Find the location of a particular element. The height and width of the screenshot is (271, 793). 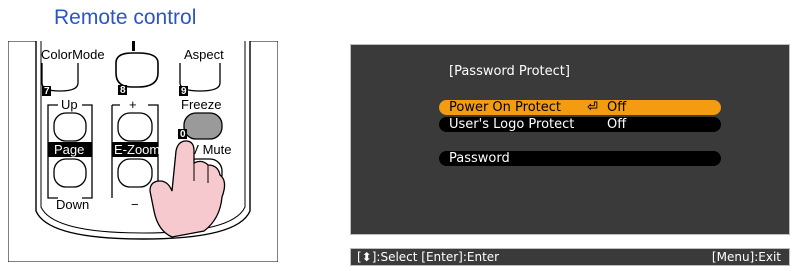

menu-item-password: Password is located at coordinates (580, 158).